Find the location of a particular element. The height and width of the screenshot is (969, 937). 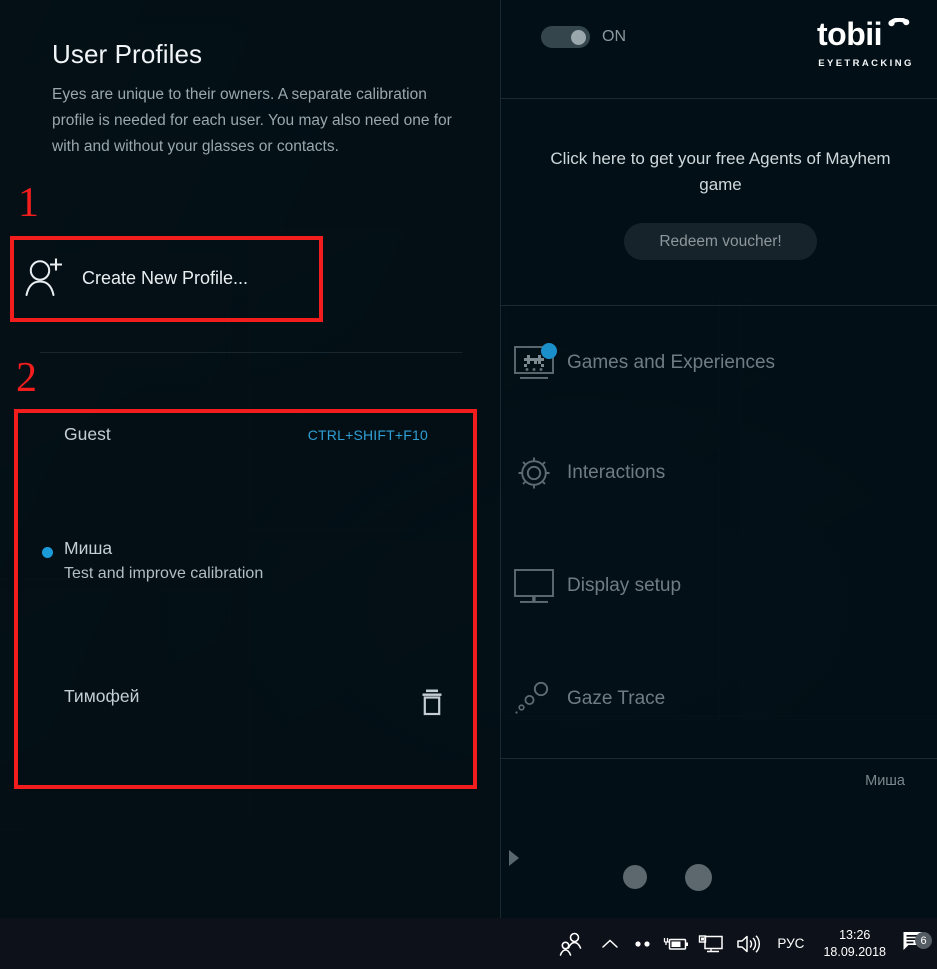

nav-label: Interactions is located at coordinates (616, 472).